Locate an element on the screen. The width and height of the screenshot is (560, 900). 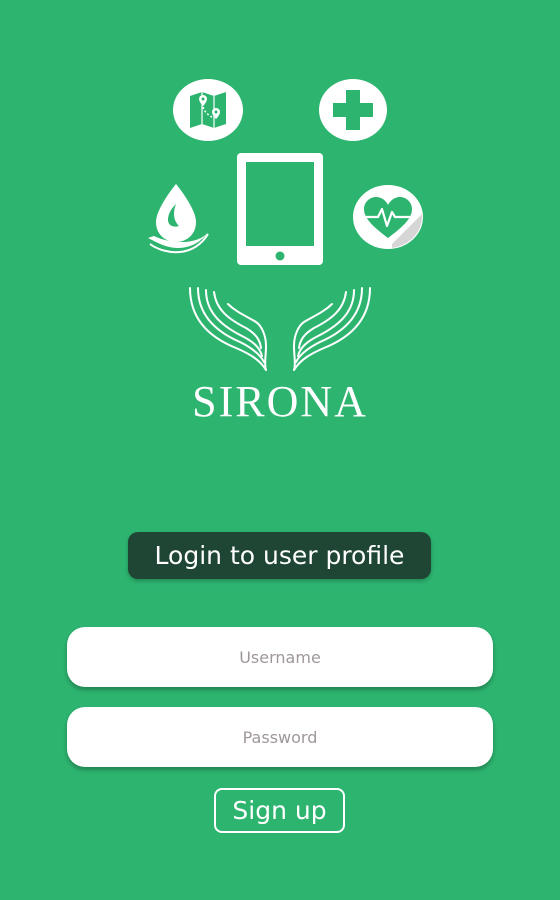
signup-button: Sign up is located at coordinates (279, 810).